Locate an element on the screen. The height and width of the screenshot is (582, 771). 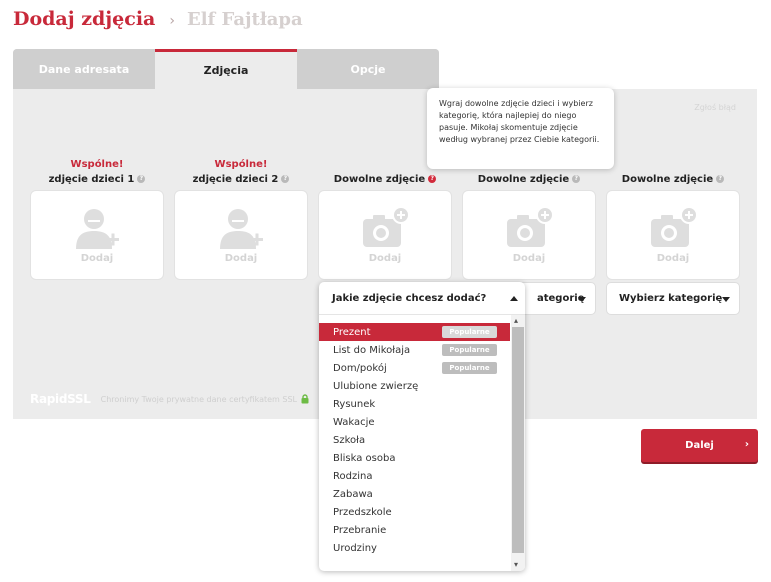
photo-slot-any-3: Dowolne zdjęcie? Dodaj is located at coordinates (673, 219).